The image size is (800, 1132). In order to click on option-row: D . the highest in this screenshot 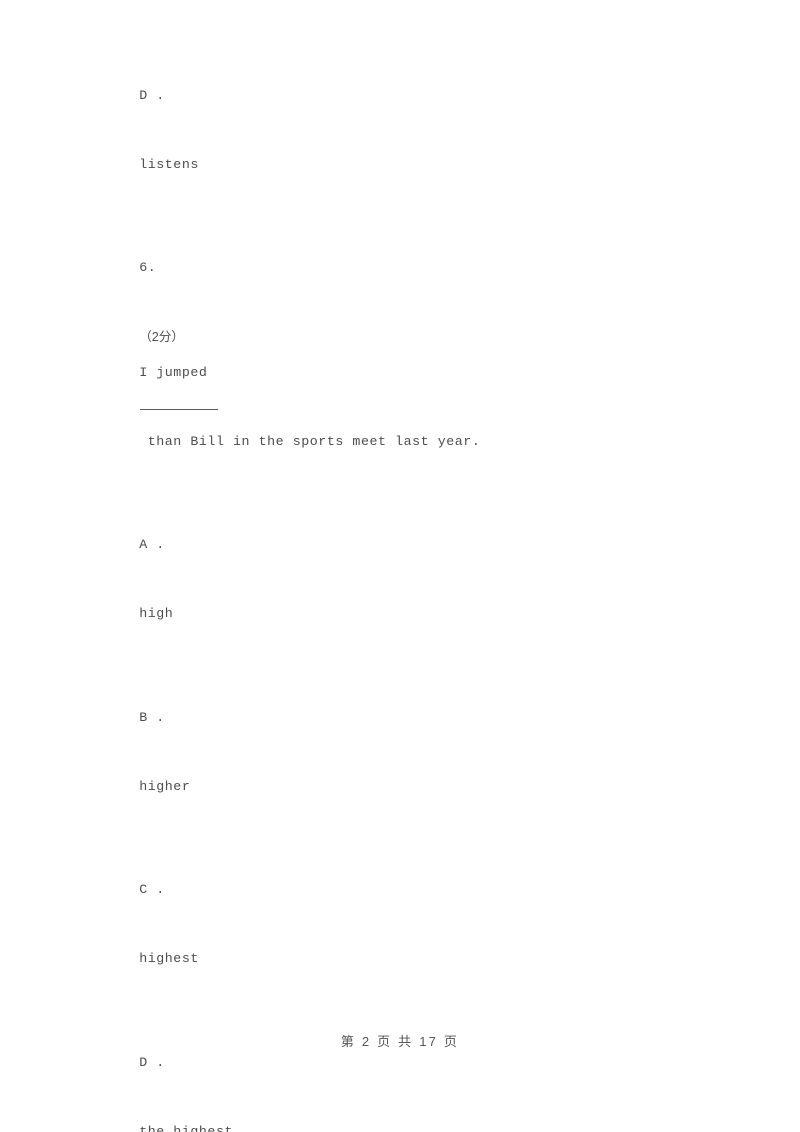, I will do `click(400, 1071)`.